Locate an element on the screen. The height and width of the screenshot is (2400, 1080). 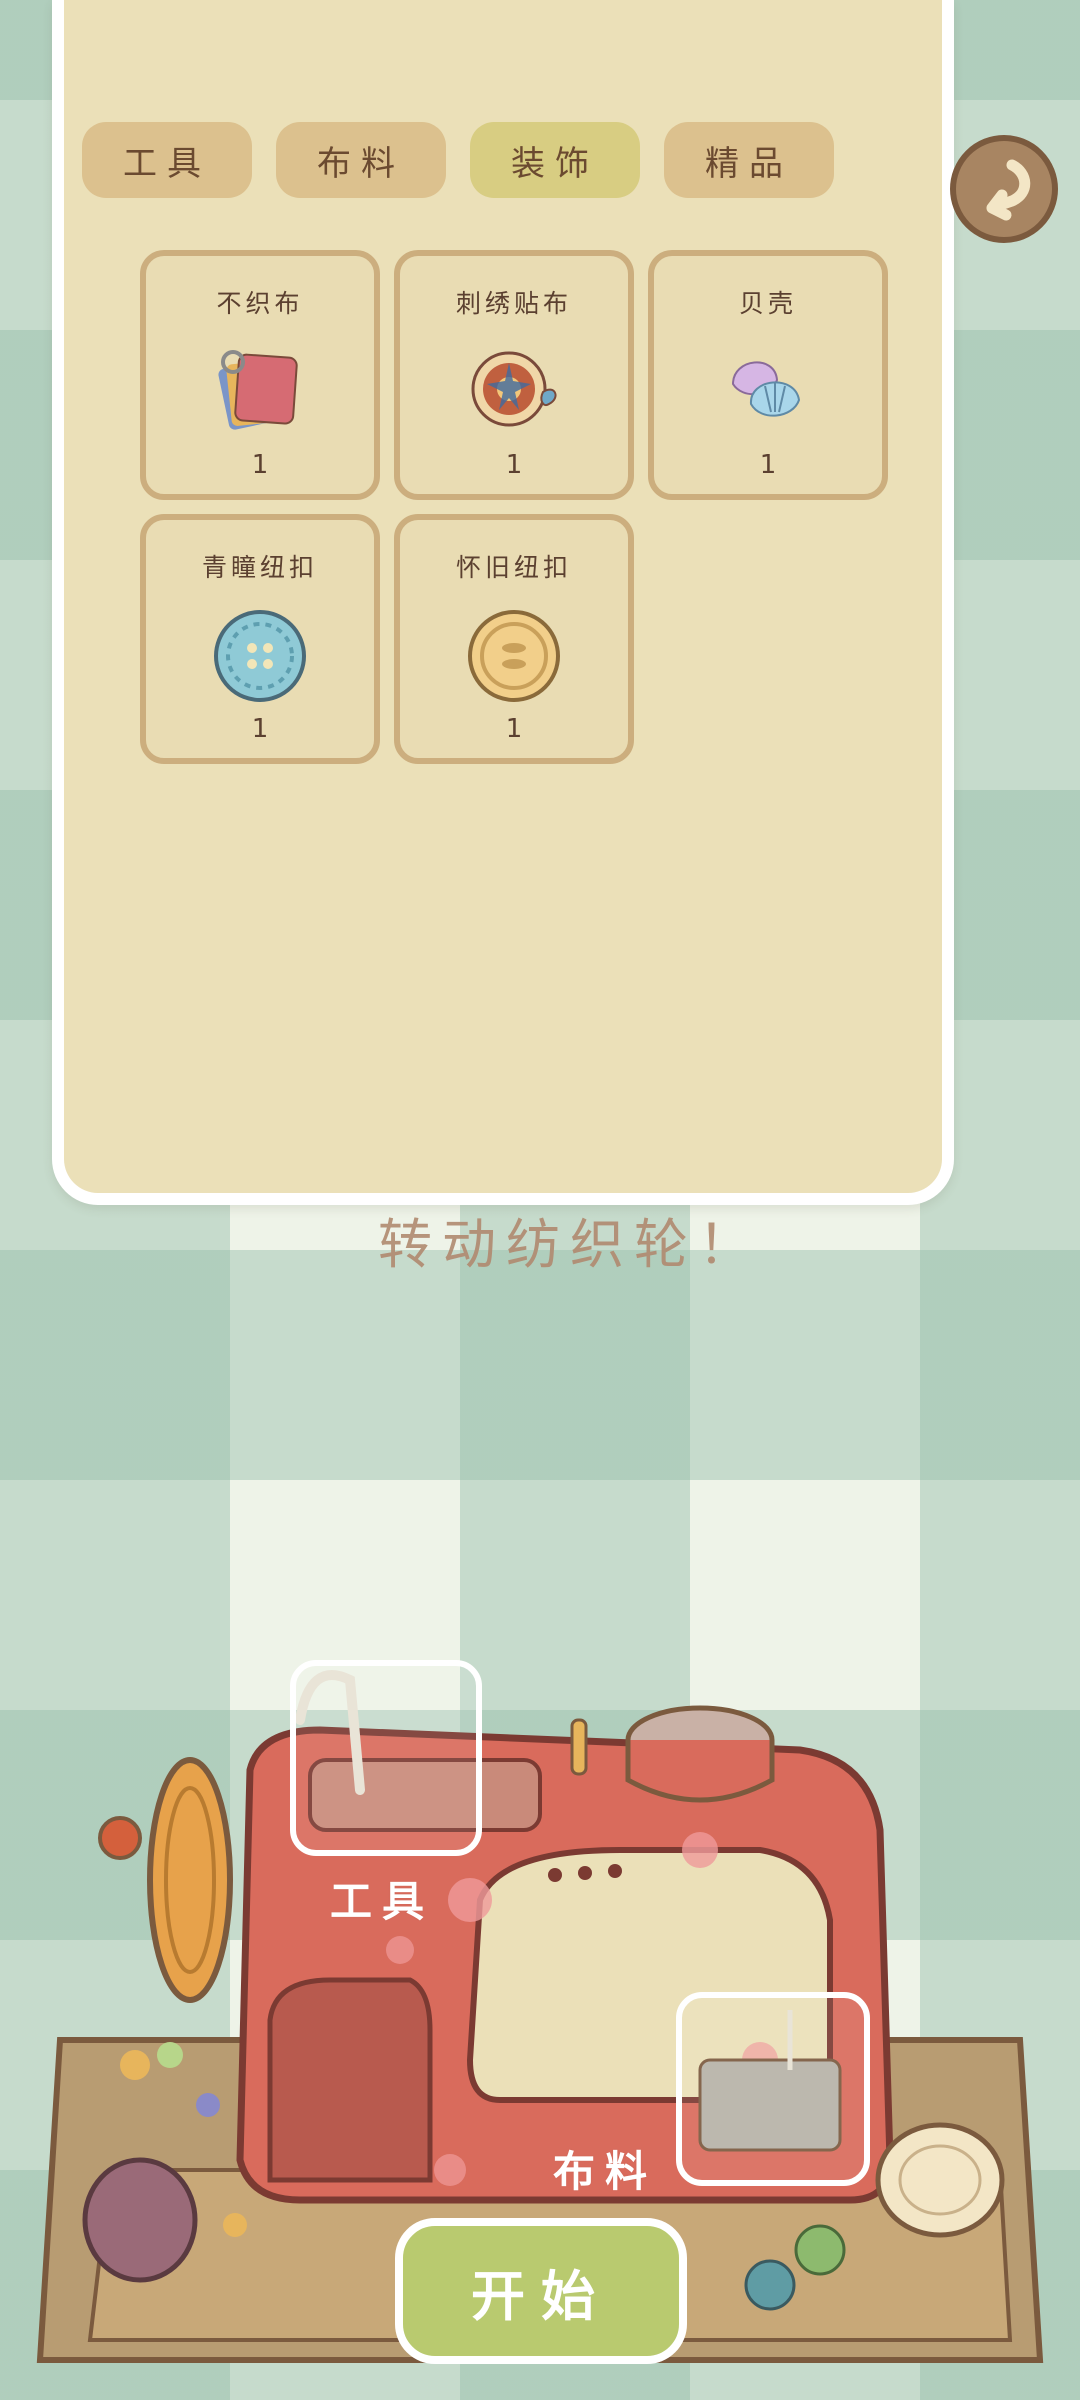
return-arrow-icon is located at coordinates (1008, 190).